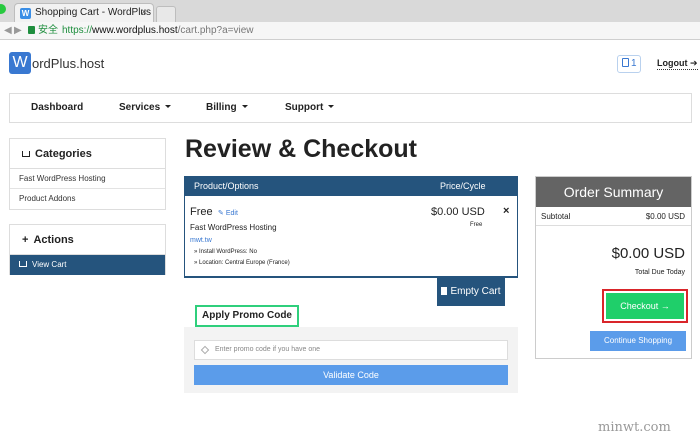 The width and height of the screenshot is (700, 444). I want to click on checkout-highlight: Checkout →, so click(645, 306).